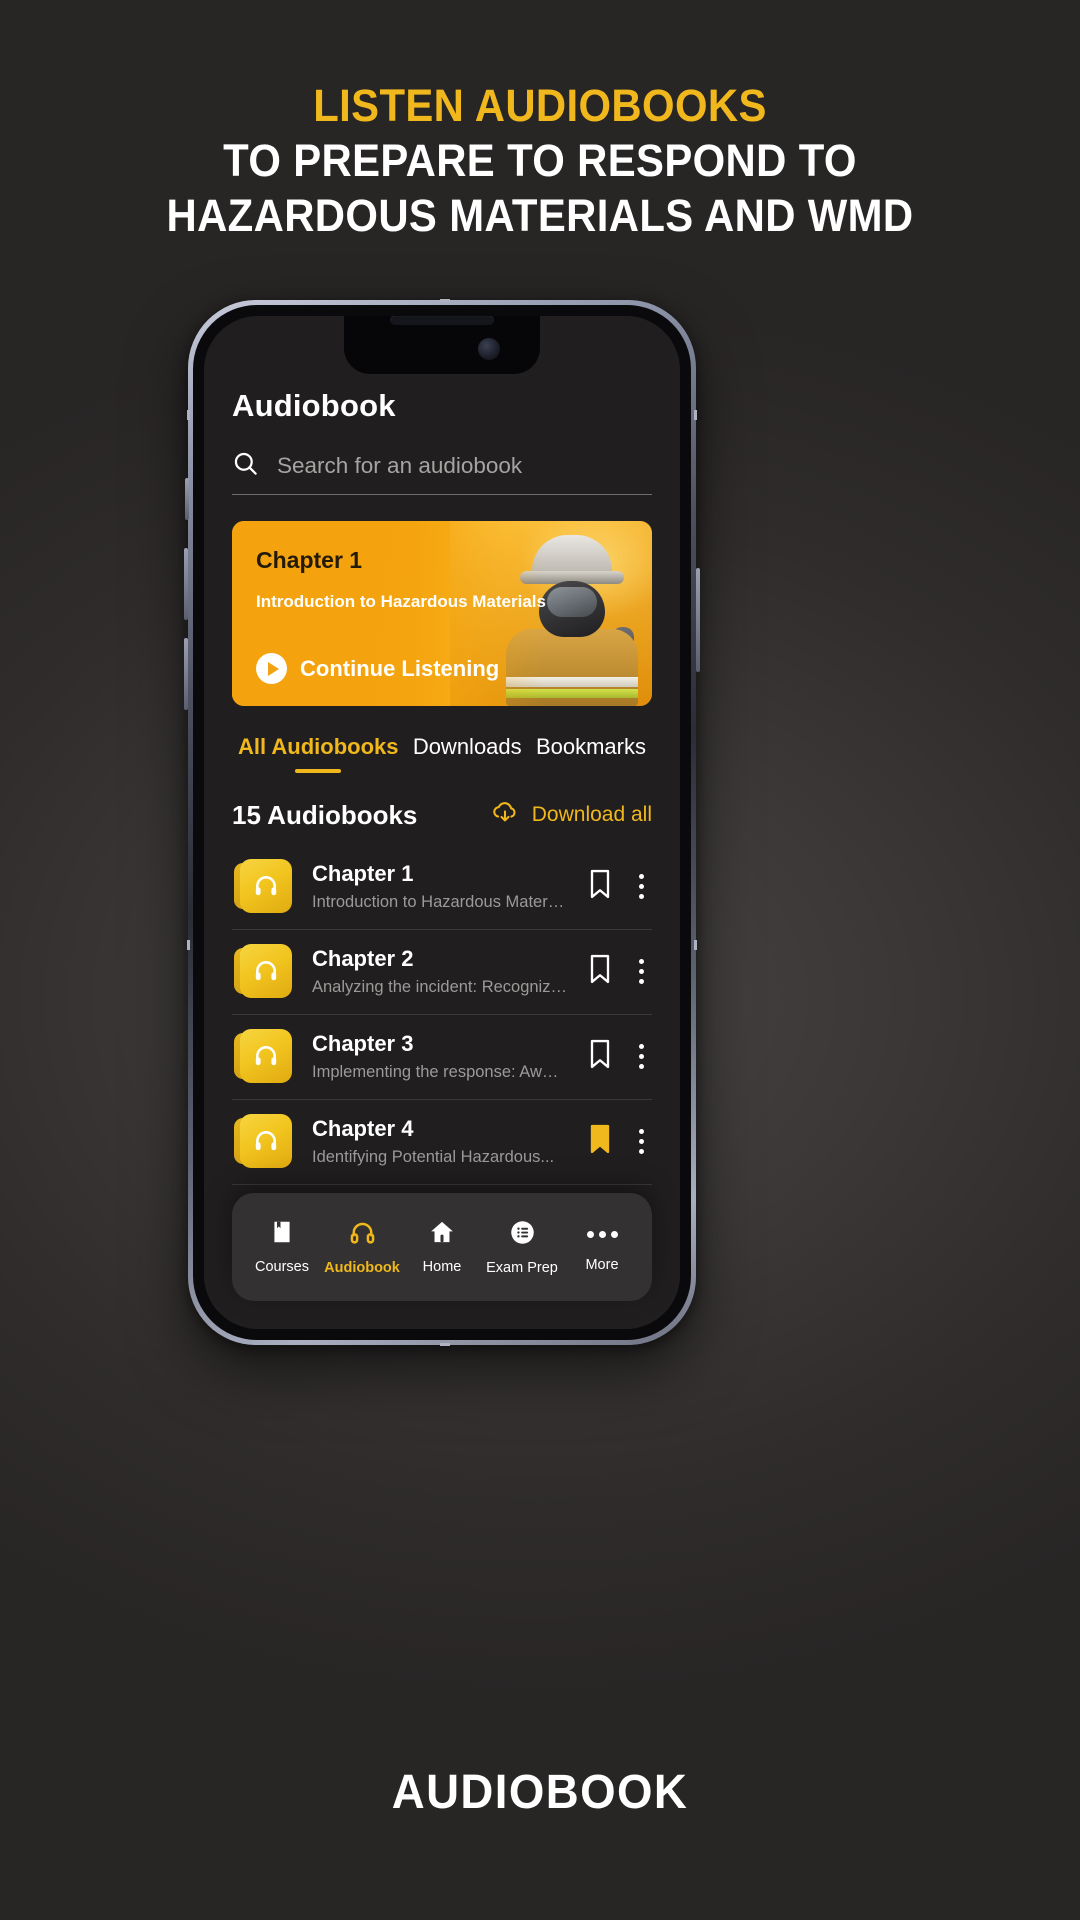 The width and height of the screenshot is (1080, 1920). What do you see at coordinates (442, 1267) in the screenshot?
I see `nav-label-home: Home` at bounding box center [442, 1267].